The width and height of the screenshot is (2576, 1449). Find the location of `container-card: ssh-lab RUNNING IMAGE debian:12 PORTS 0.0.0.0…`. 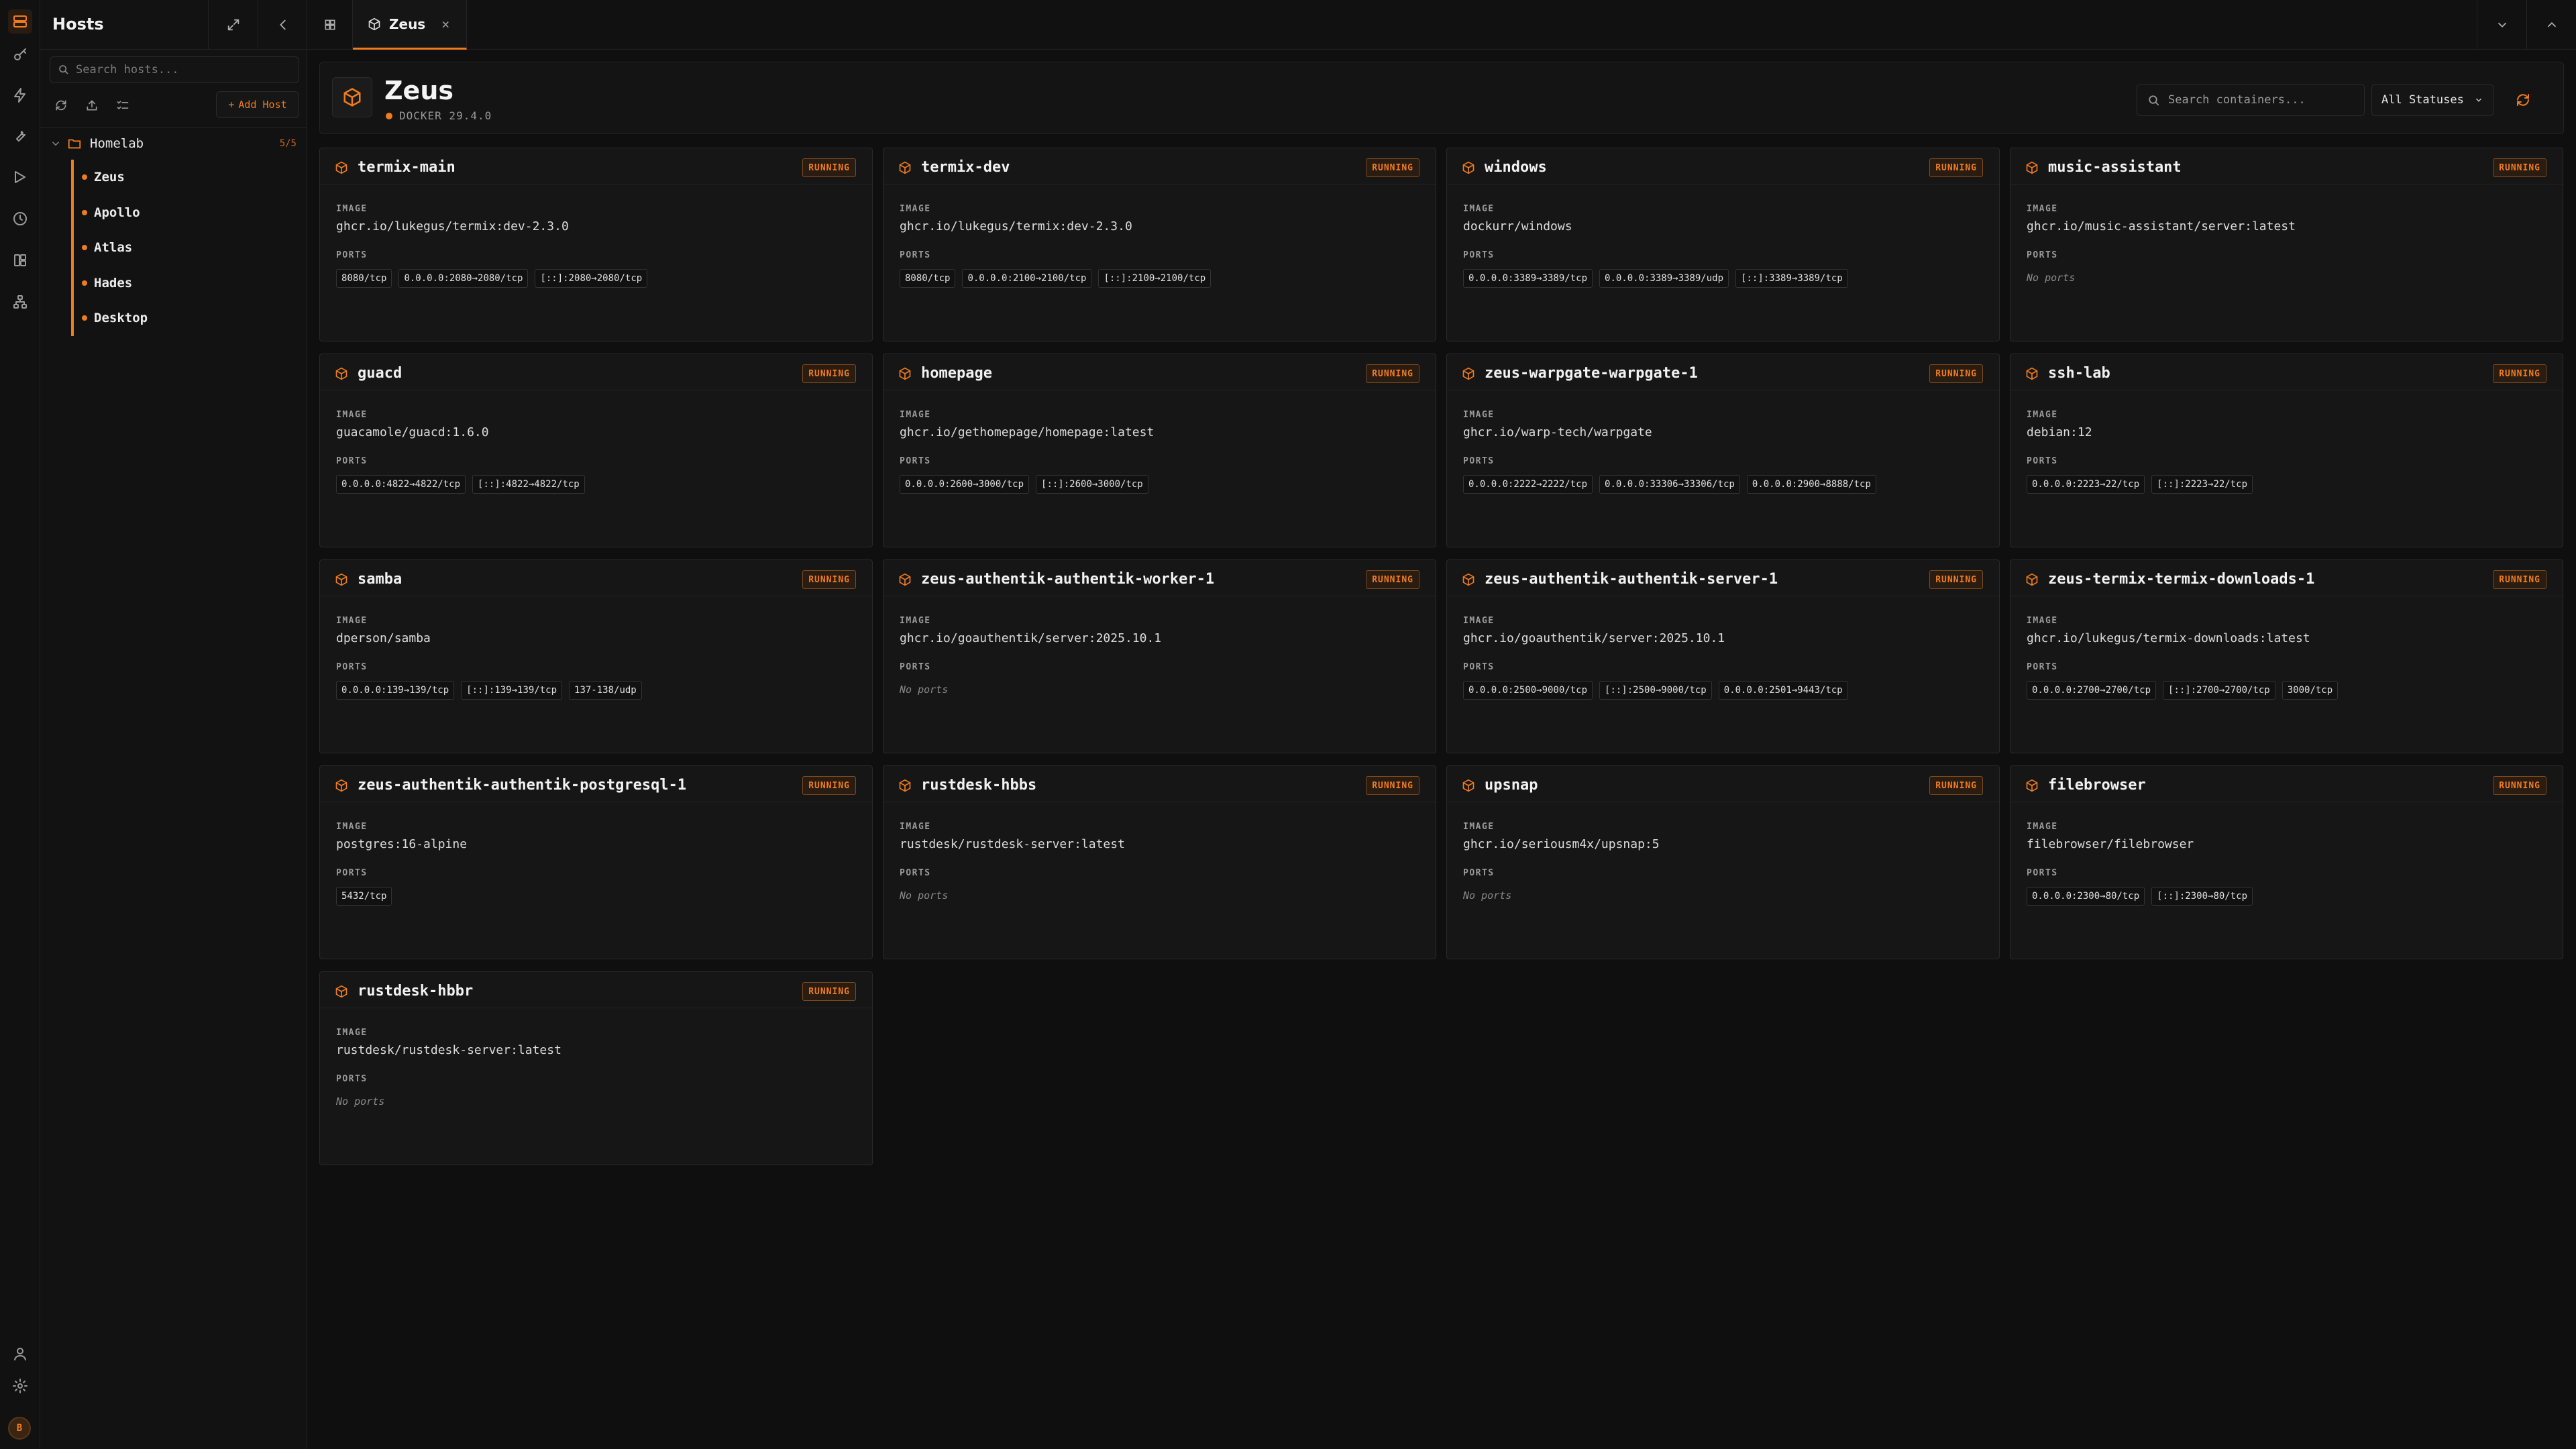

container-card: ssh-lab RUNNING IMAGE debian:12 PORTS 0.0.0.0… is located at coordinates (2286, 450).